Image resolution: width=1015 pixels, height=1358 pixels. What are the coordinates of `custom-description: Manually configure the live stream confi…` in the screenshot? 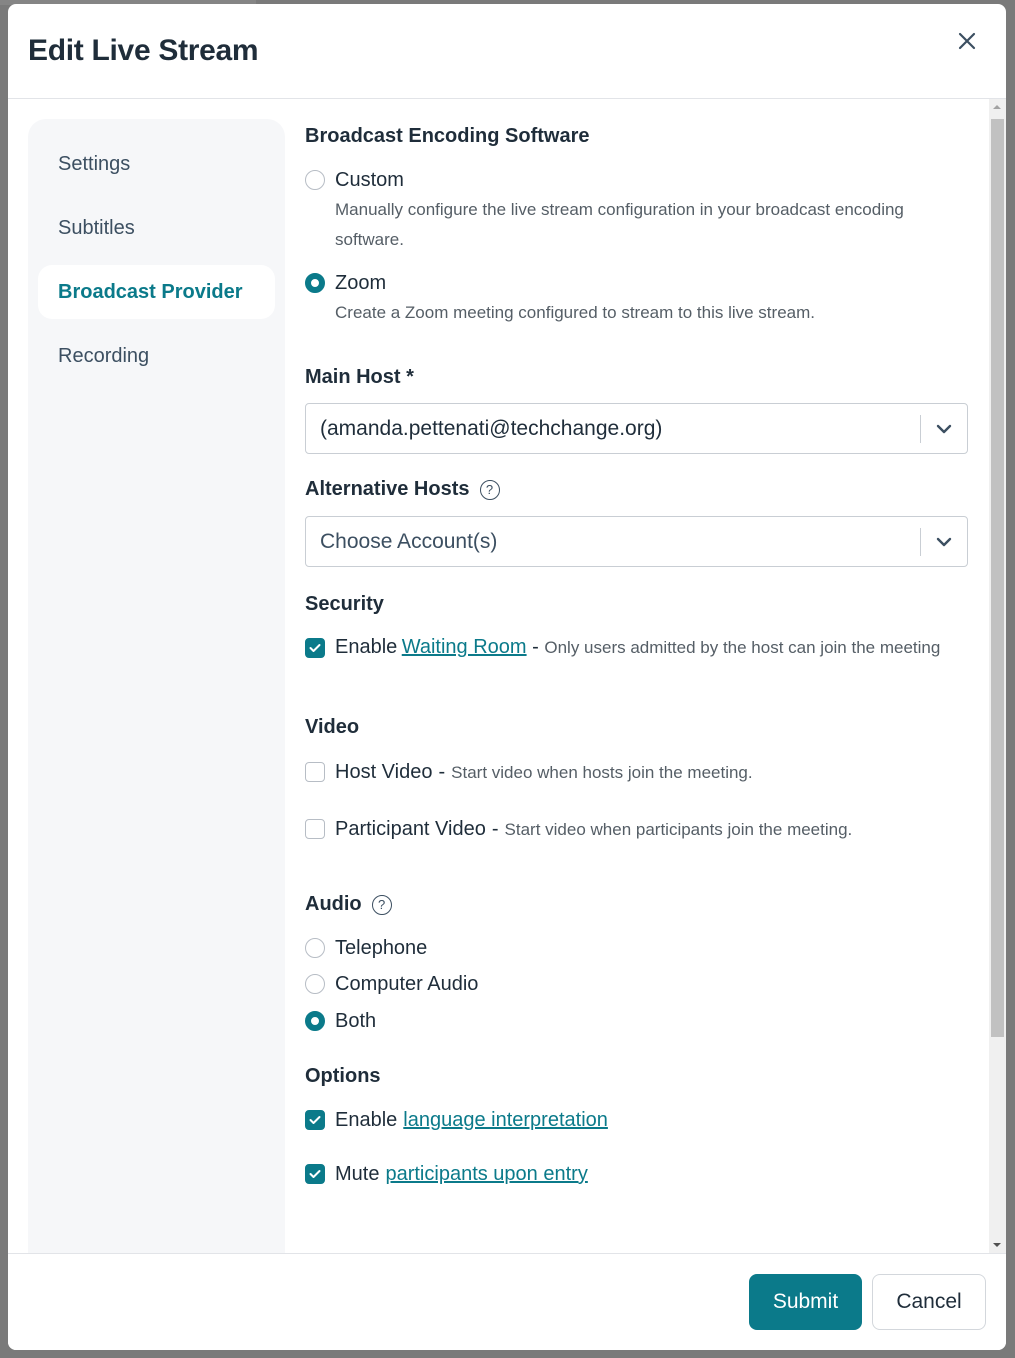 It's located at (619, 224).